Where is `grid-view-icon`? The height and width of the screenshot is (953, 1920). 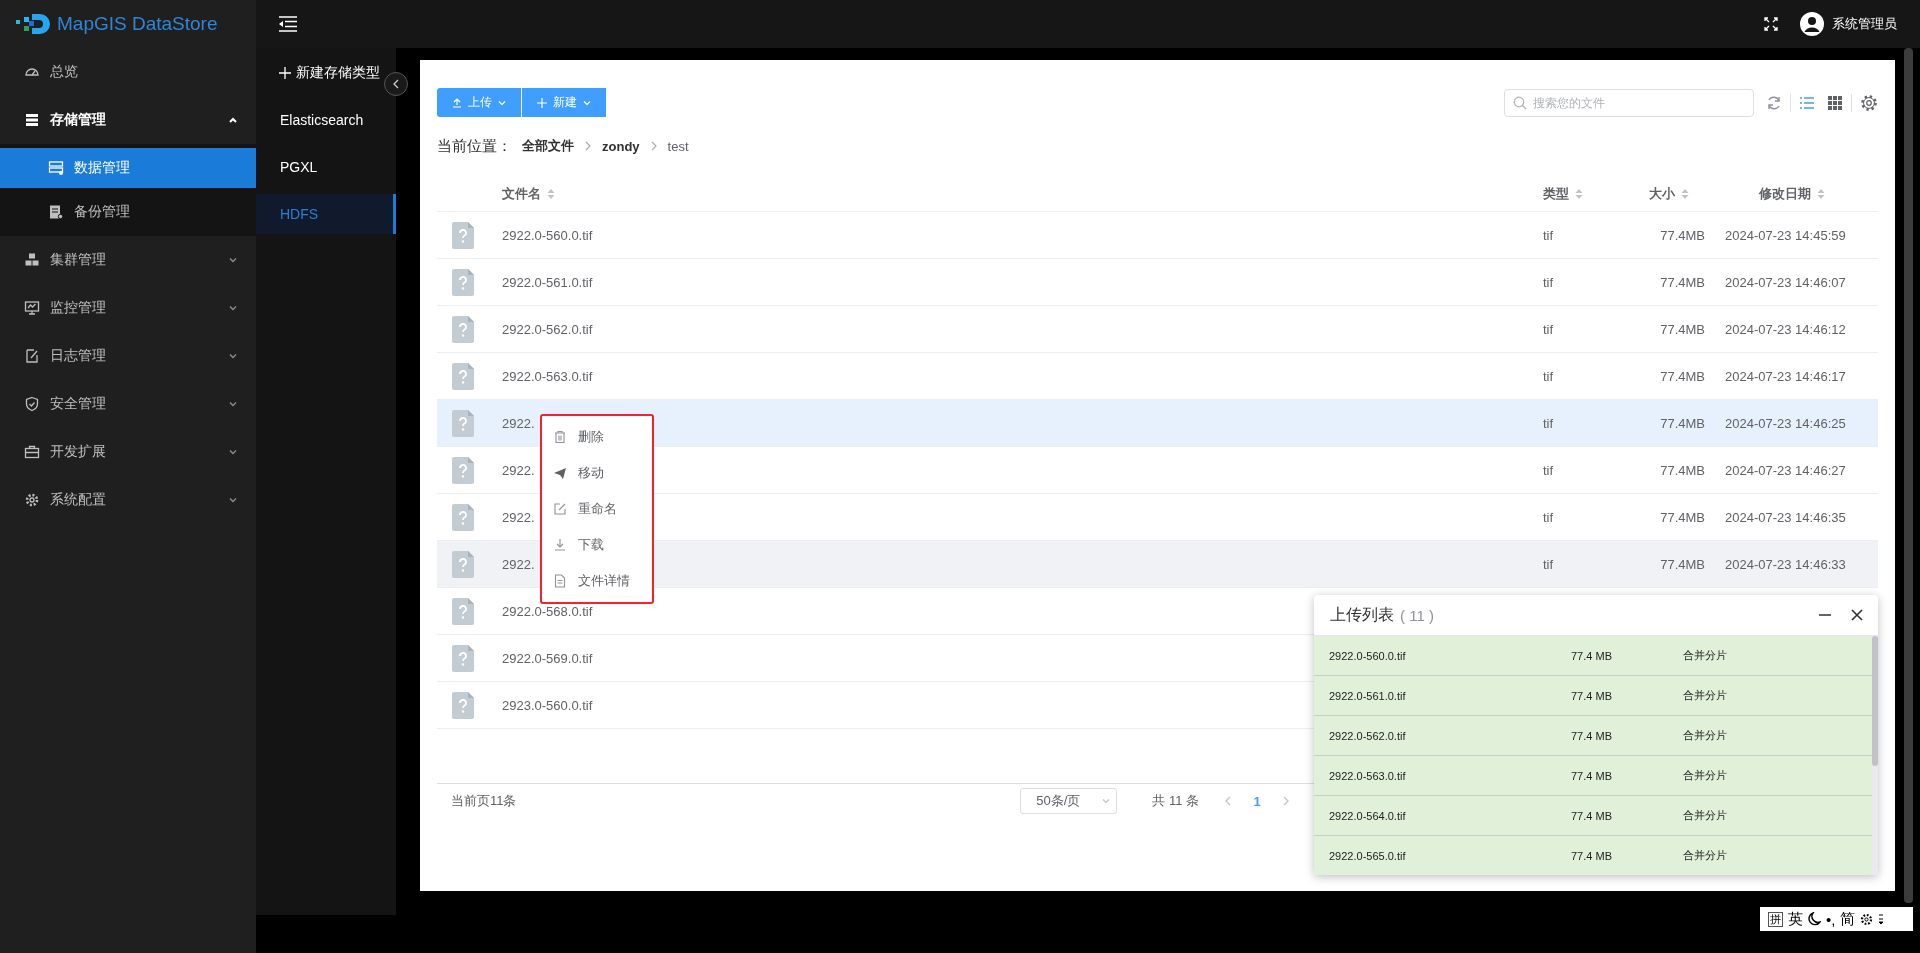
grid-view-icon is located at coordinates (1835, 102).